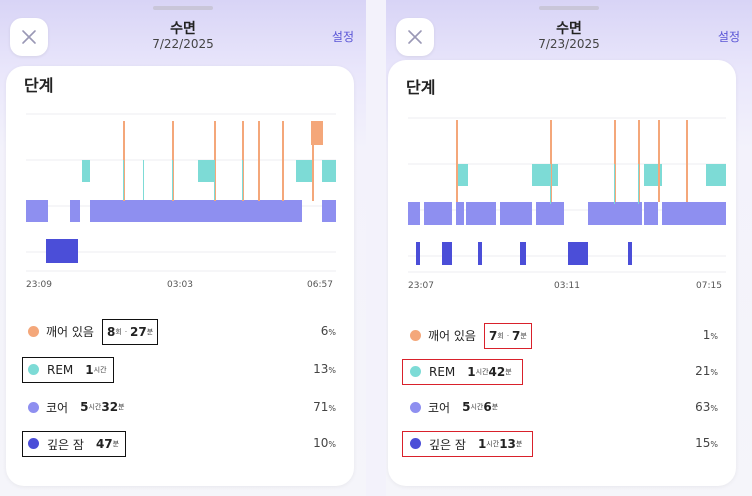 The height and width of the screenshot is (496, 752). I want to click on x-tick-start: 23:07, so click(421, 286).